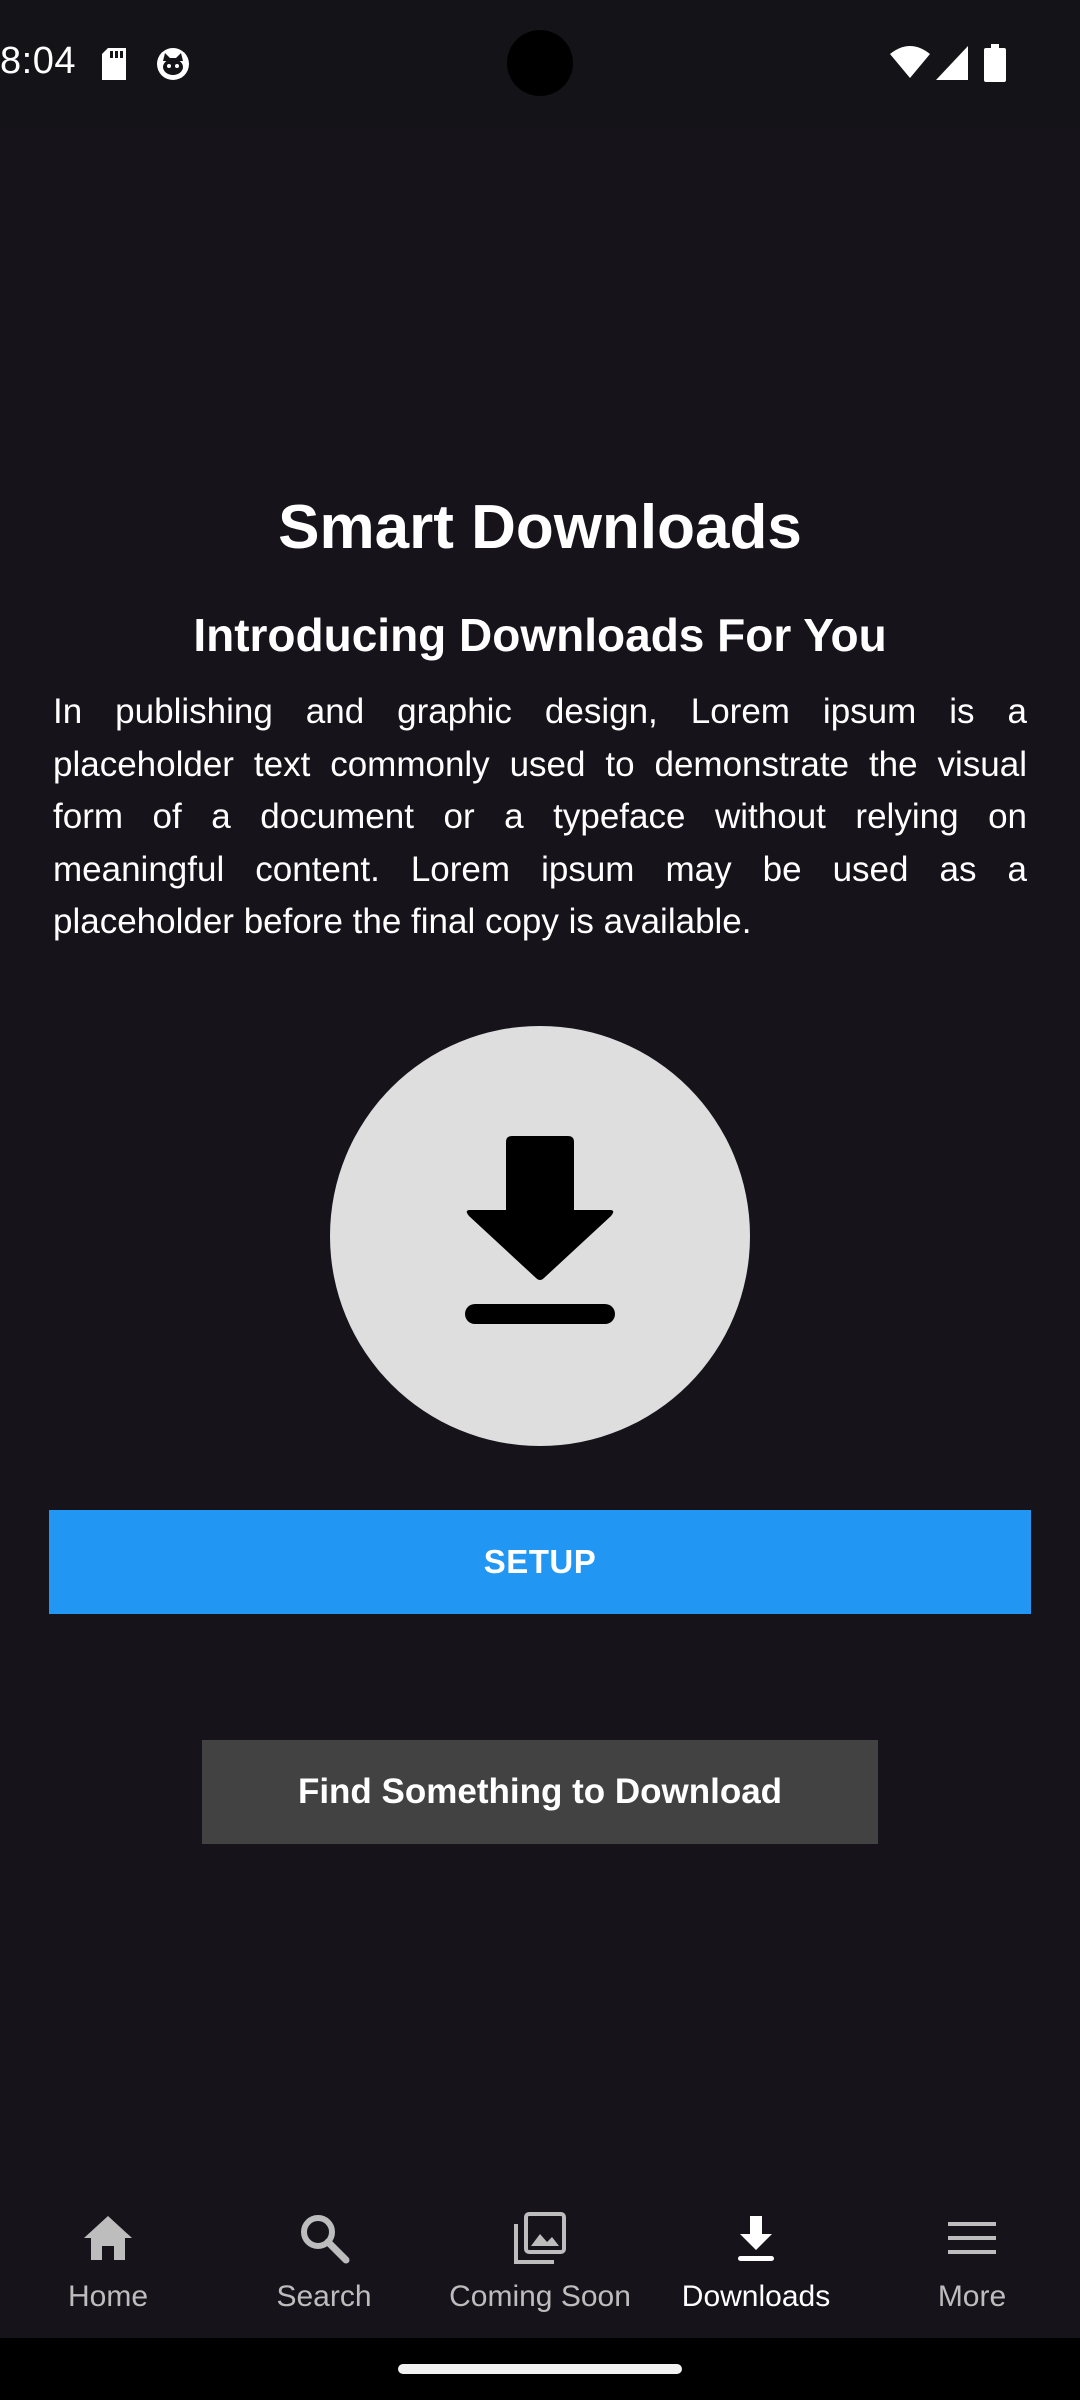  I want to click on camera-cutout, so click(540, 63).